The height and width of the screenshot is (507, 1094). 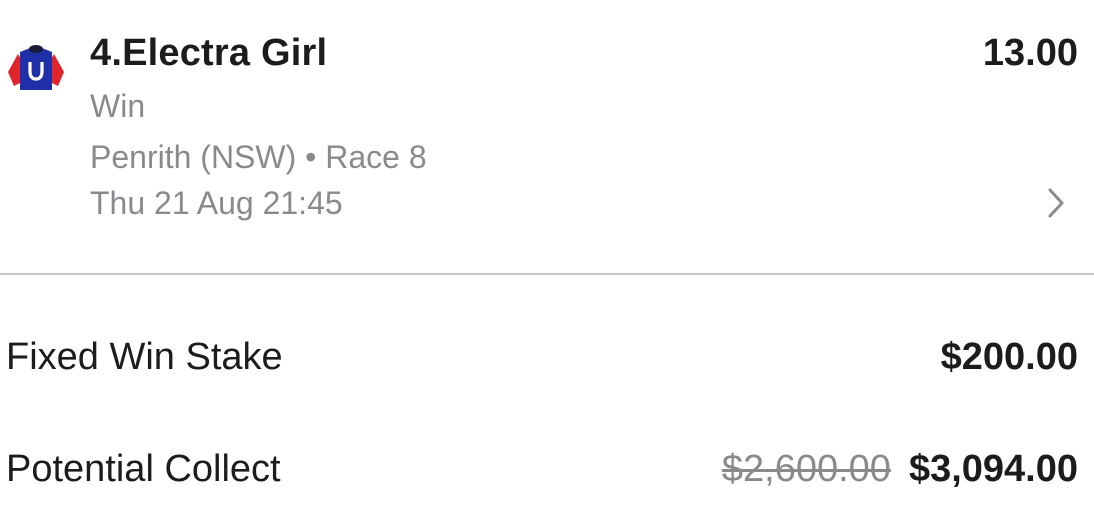 I want to click on bet-type: Win, so click(x=118, y=106).